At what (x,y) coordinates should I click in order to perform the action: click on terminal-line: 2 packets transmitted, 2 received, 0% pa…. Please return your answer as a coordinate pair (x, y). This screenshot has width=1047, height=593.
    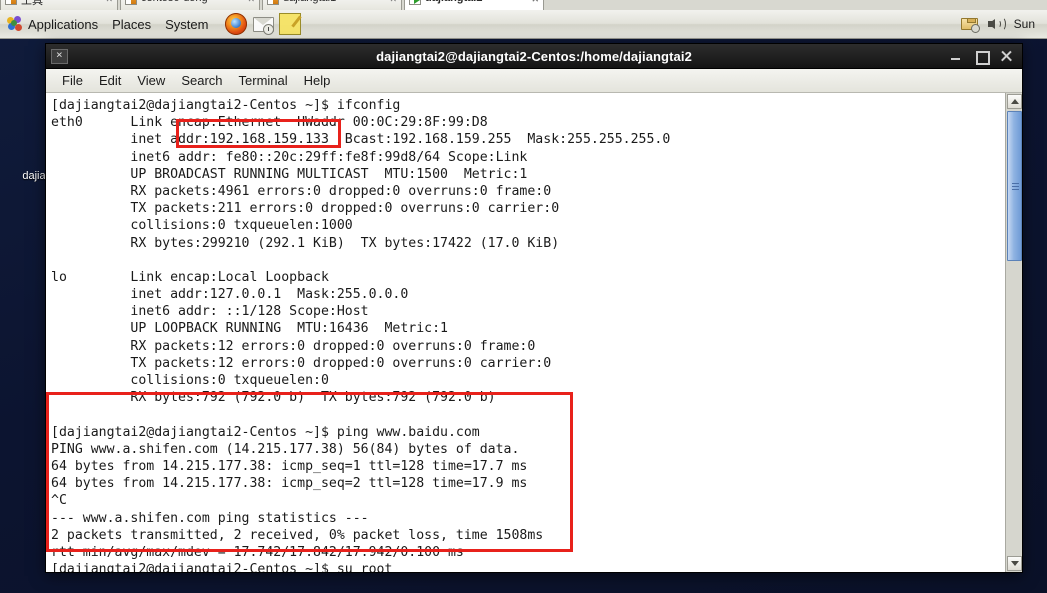
    Looking at the image, I should click on (297, 535).